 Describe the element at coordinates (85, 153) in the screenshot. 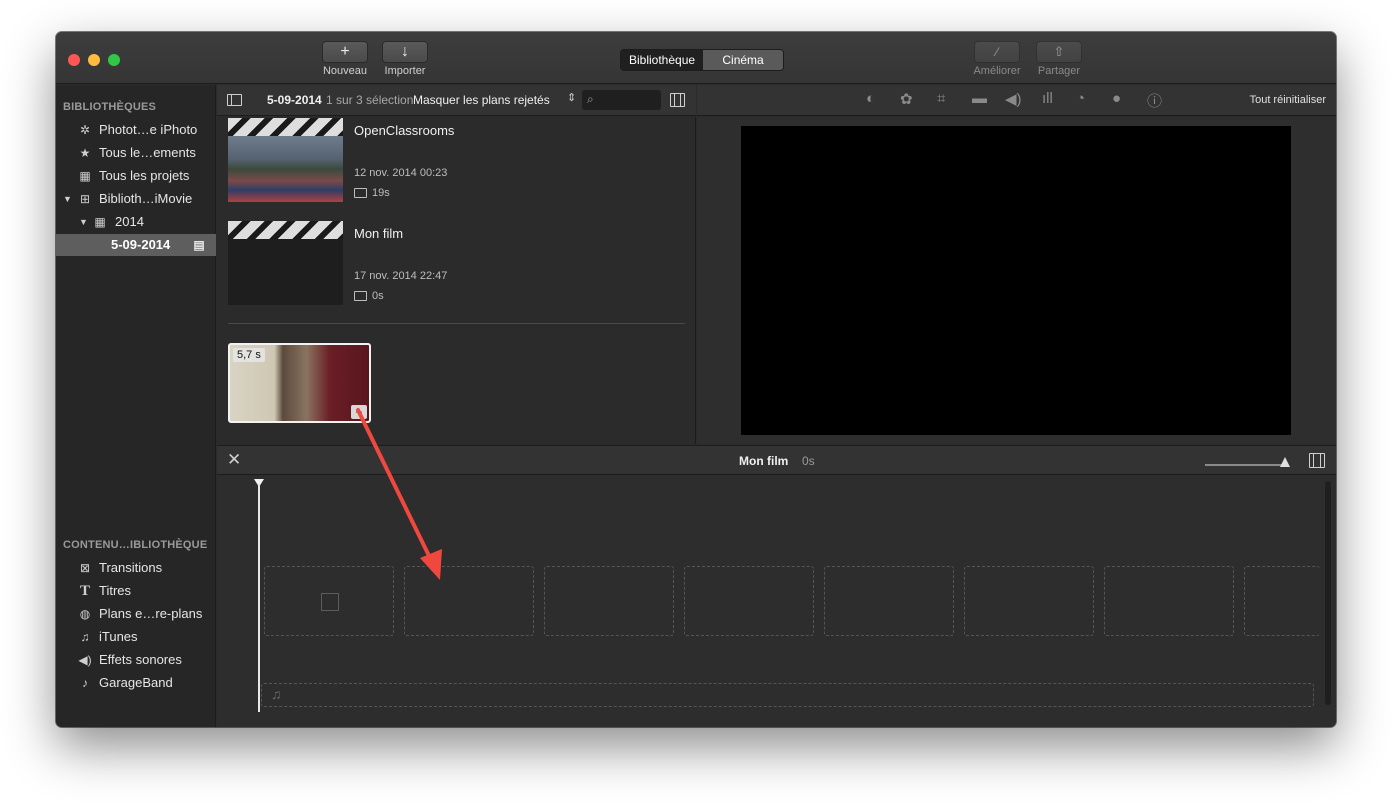

I see `star-icon: ★` at that location.